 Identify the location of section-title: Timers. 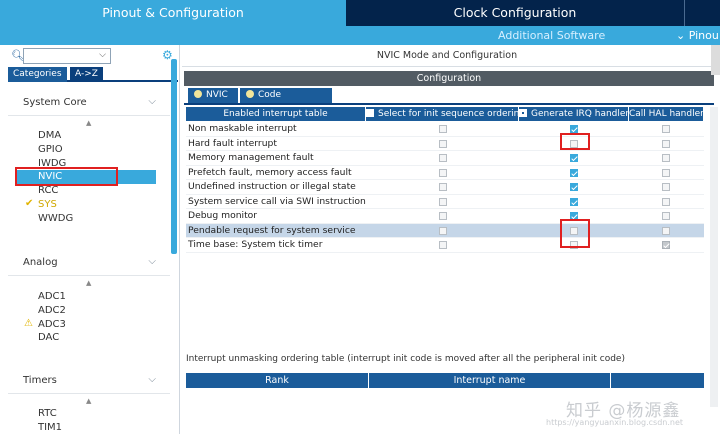
(40, 380).